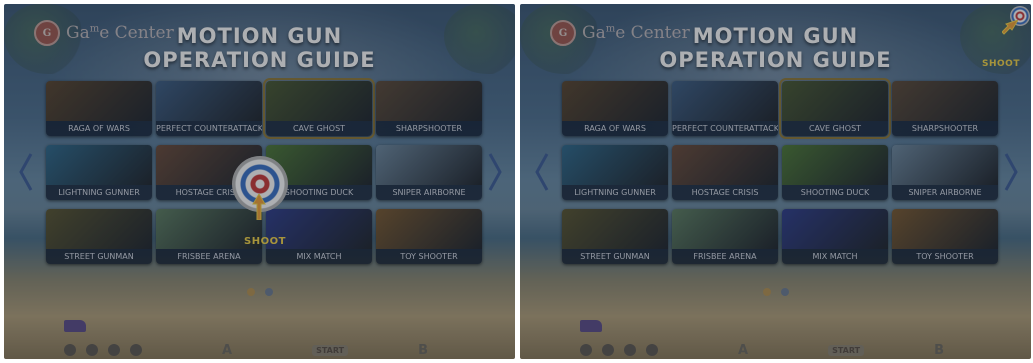 The image size is (1033, 363). Describe the element at coordinates (800, 350) in the screenshot. I see `control-hints: A START B` at that location.